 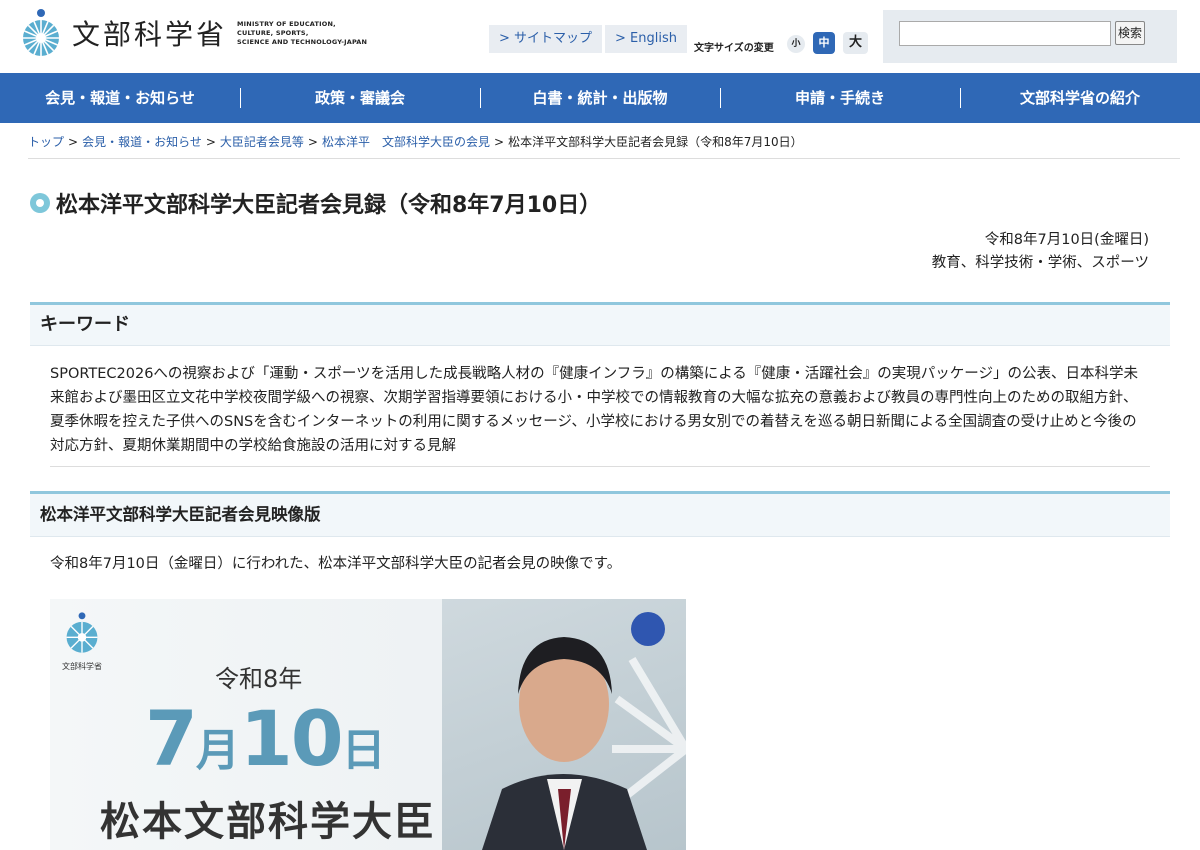 What do you see at coordinates (360, 98) in the screenshot?
I see `nav-item-policy: 政策・審議会` at bounding box center [360, 98].